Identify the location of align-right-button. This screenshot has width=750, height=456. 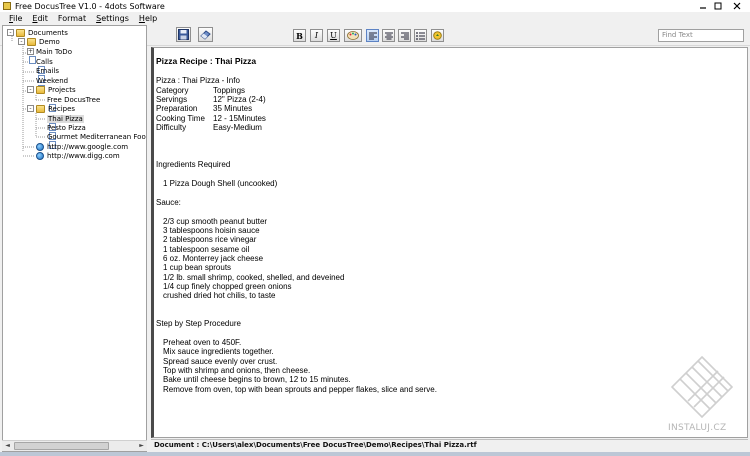
(404, 35).